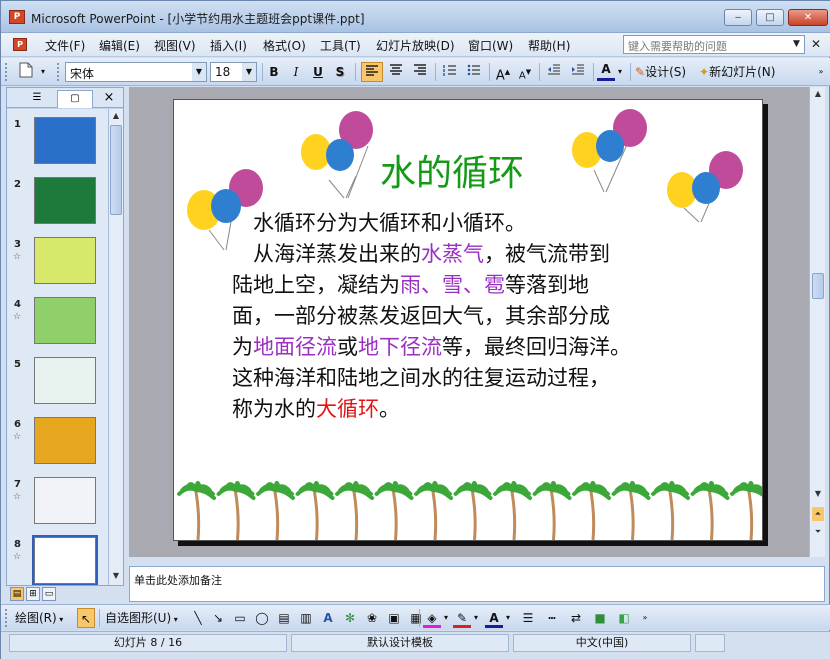  Describe the element at coordinates (744, 72) in the screenshot. I see `new-slide-button: ✦新幻灯片(N)` at that location.